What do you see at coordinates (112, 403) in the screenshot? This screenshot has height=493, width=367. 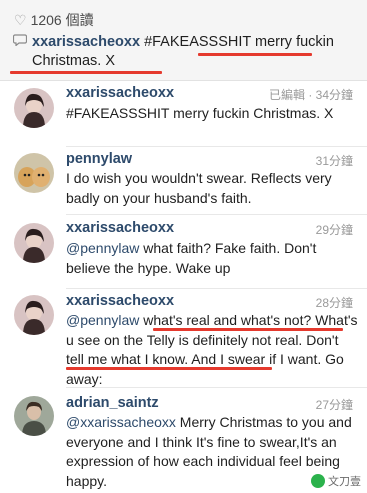 I see `comment-username: adrian_saintz` at bounding box center [112, 403].